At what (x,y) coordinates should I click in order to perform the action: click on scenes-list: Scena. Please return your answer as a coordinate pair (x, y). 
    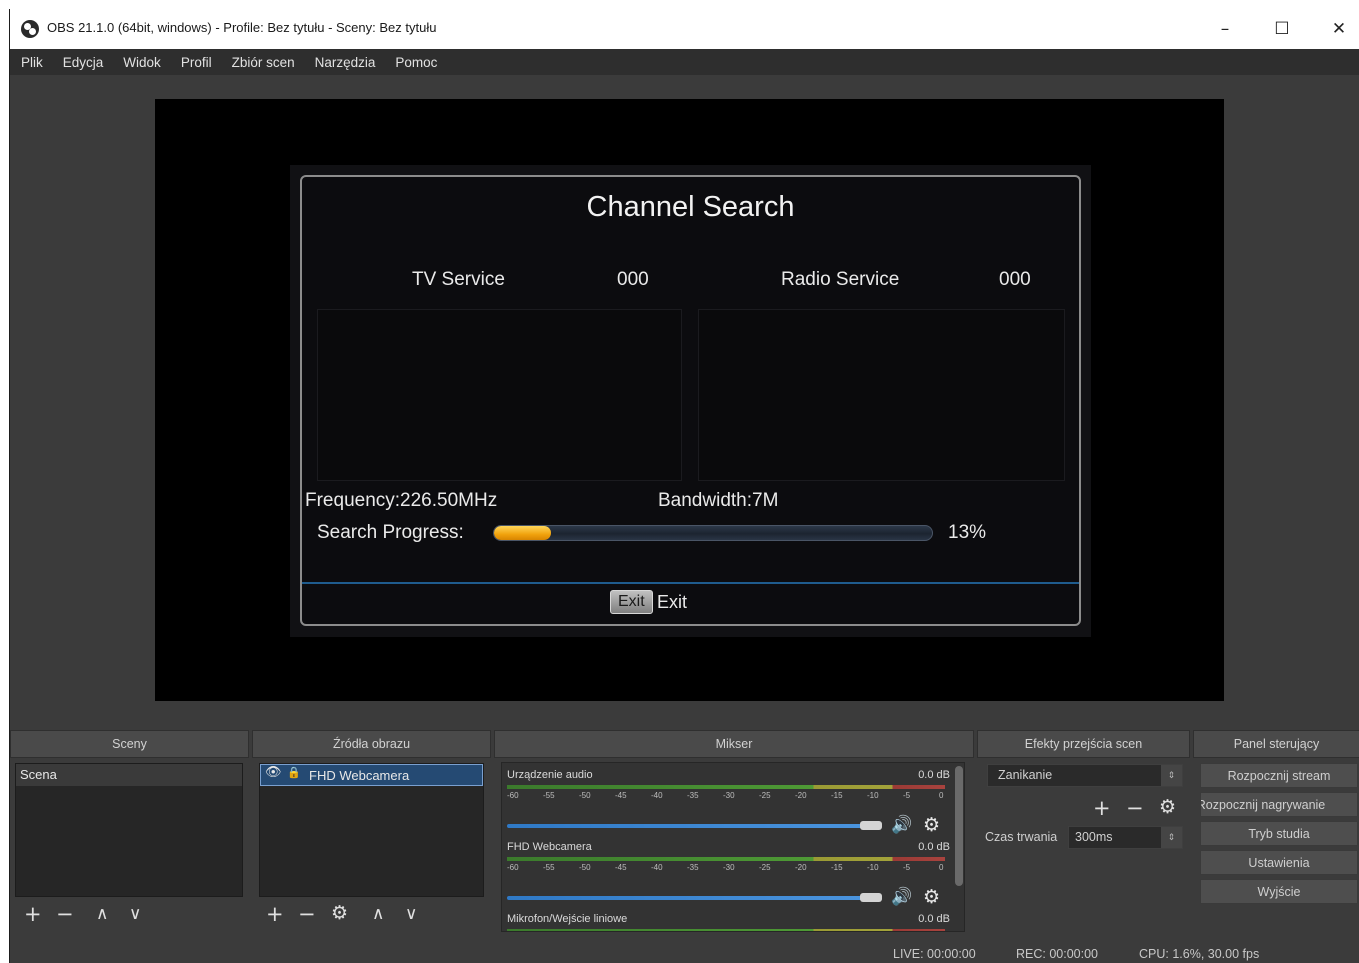
    Looking at the image, I should click on (129, 830).